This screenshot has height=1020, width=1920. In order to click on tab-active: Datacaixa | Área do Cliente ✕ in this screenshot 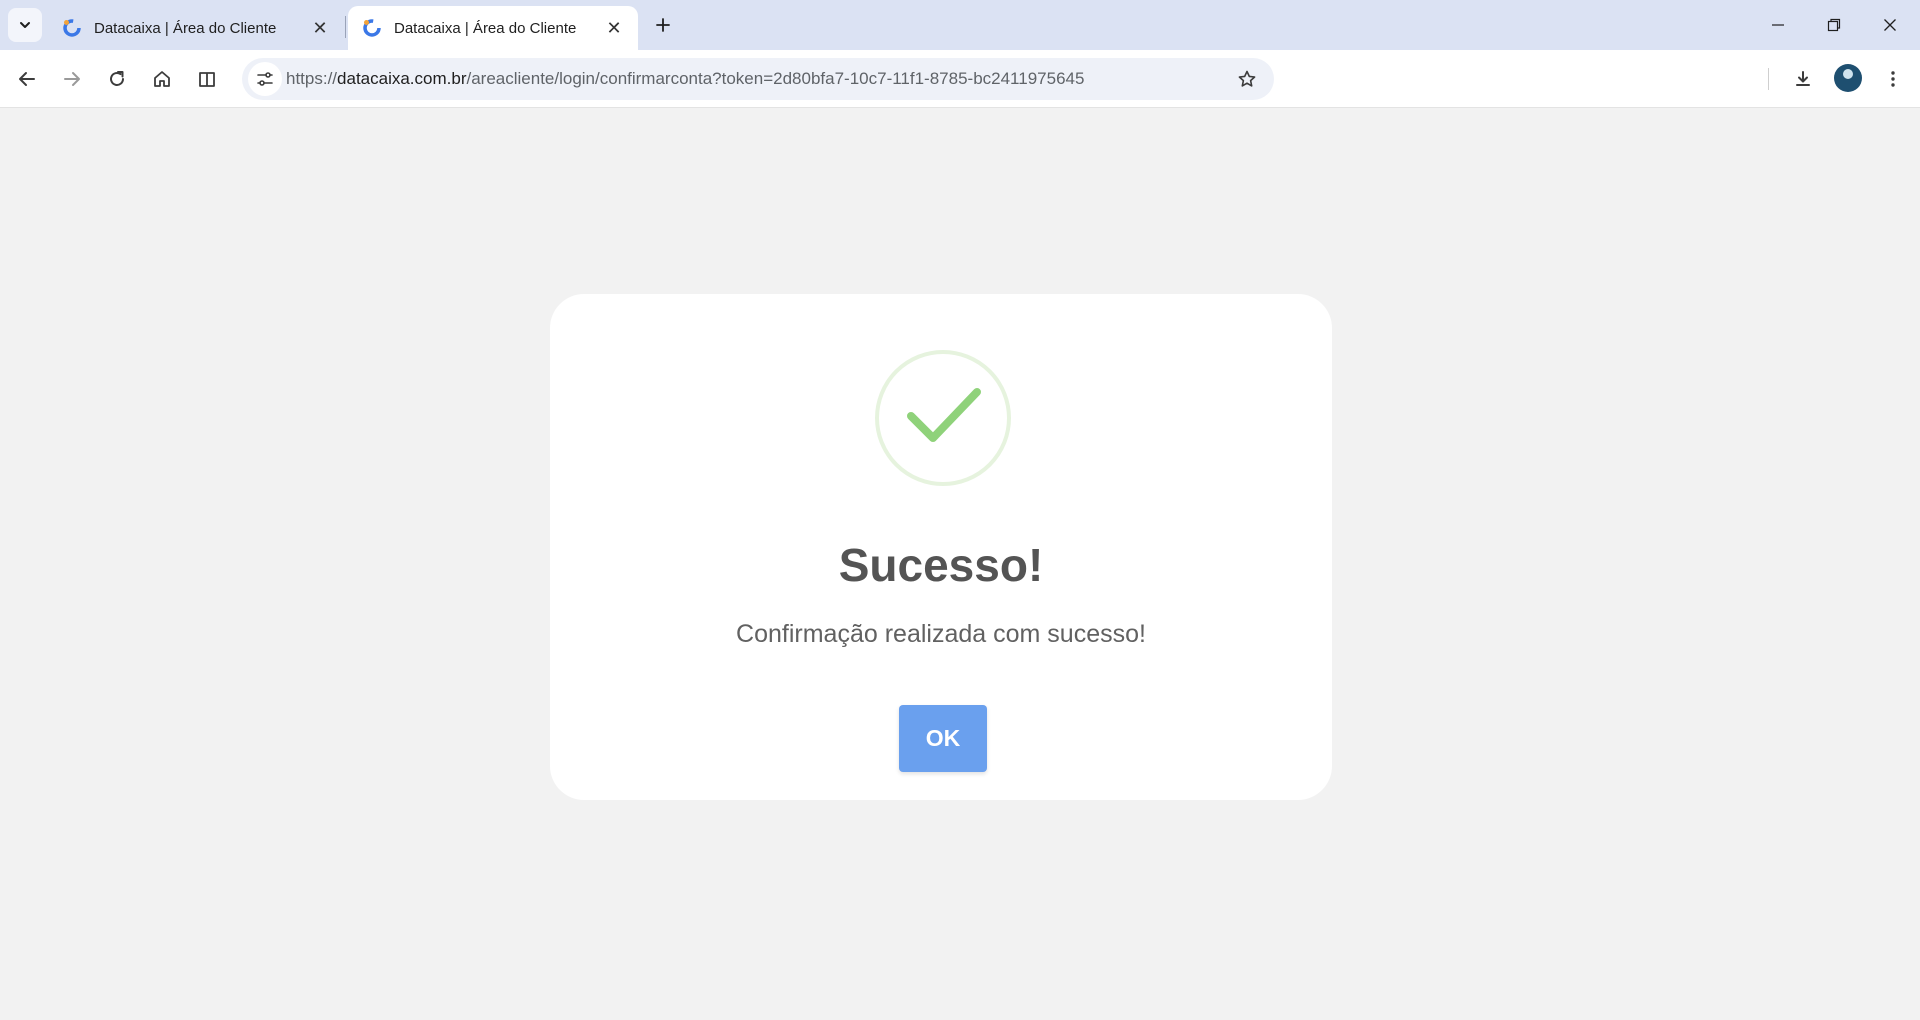, I will do `click(493, 28)`.